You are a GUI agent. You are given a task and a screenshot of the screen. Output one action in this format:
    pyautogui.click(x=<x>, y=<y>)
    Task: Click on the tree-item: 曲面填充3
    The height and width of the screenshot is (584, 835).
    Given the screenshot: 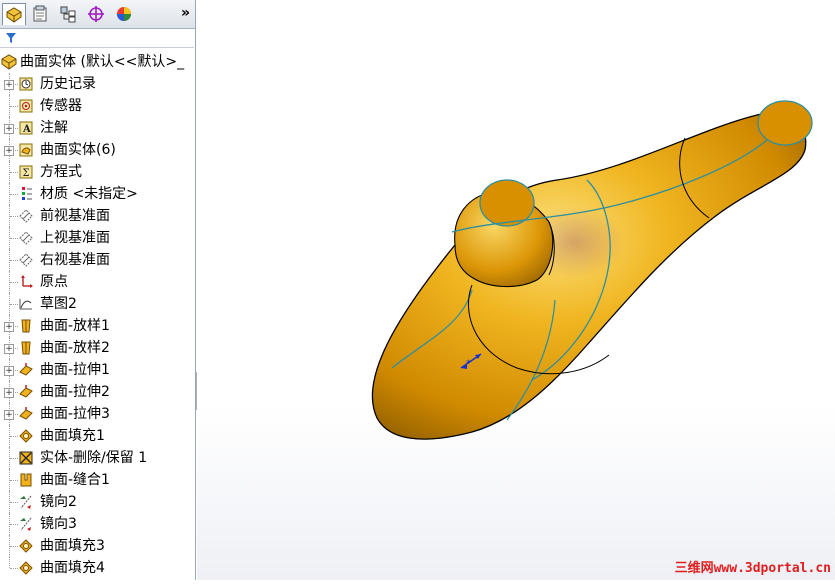 What is the action you would take?
    pyautogui.click(x=97, y=546)
    